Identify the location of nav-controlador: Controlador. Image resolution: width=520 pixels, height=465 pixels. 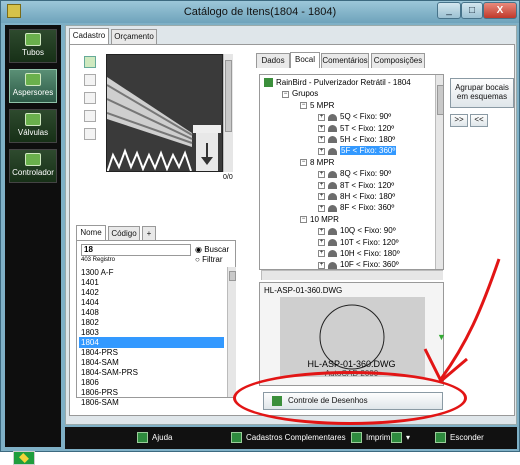
(33, 166).